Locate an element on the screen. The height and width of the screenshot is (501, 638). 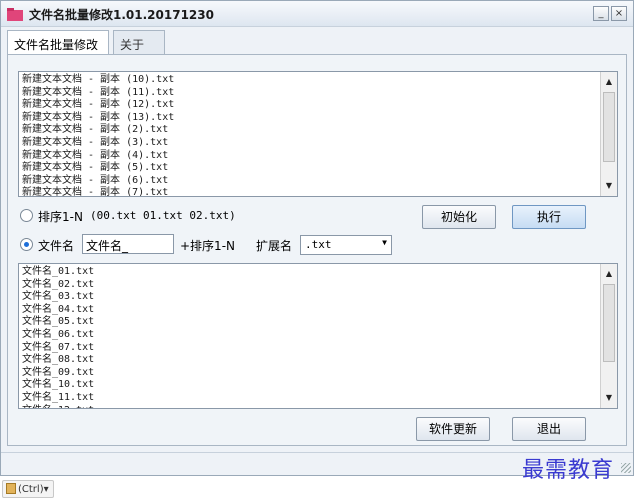
list-item: 文件名_01.txt is located at coordinates (58, 272).